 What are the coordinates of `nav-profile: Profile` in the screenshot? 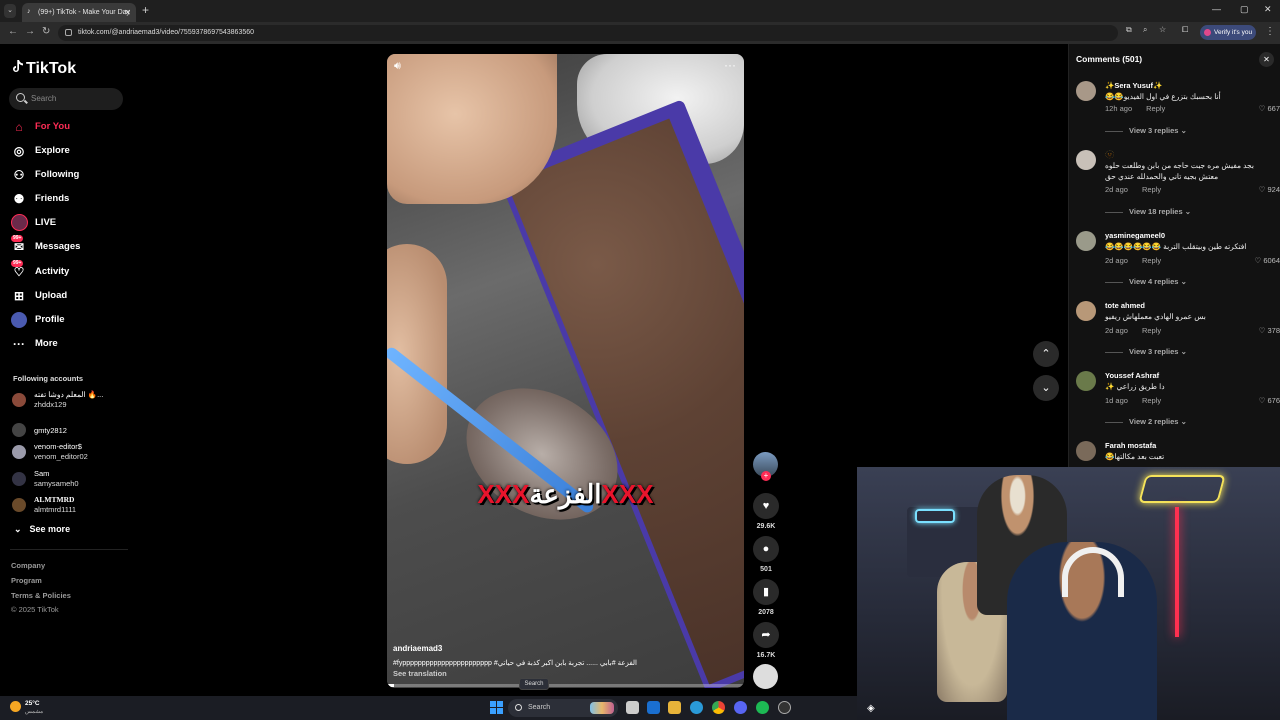 It's located at (71, 320).